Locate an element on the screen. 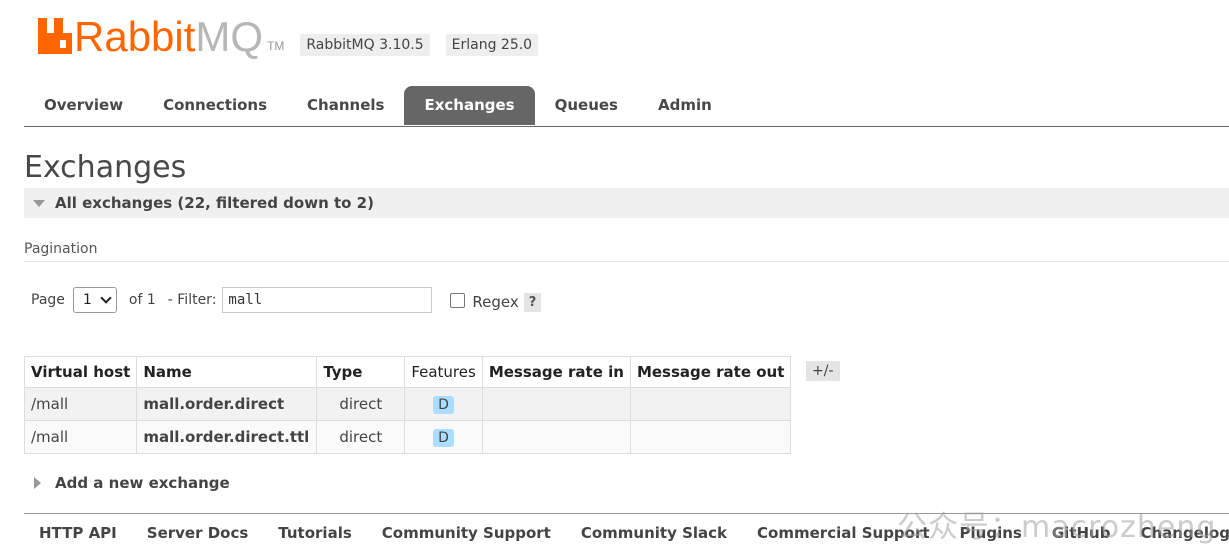 The image size is (1229, 551). col-virtual-host: Virtual host is located at coordinates (80, 372).